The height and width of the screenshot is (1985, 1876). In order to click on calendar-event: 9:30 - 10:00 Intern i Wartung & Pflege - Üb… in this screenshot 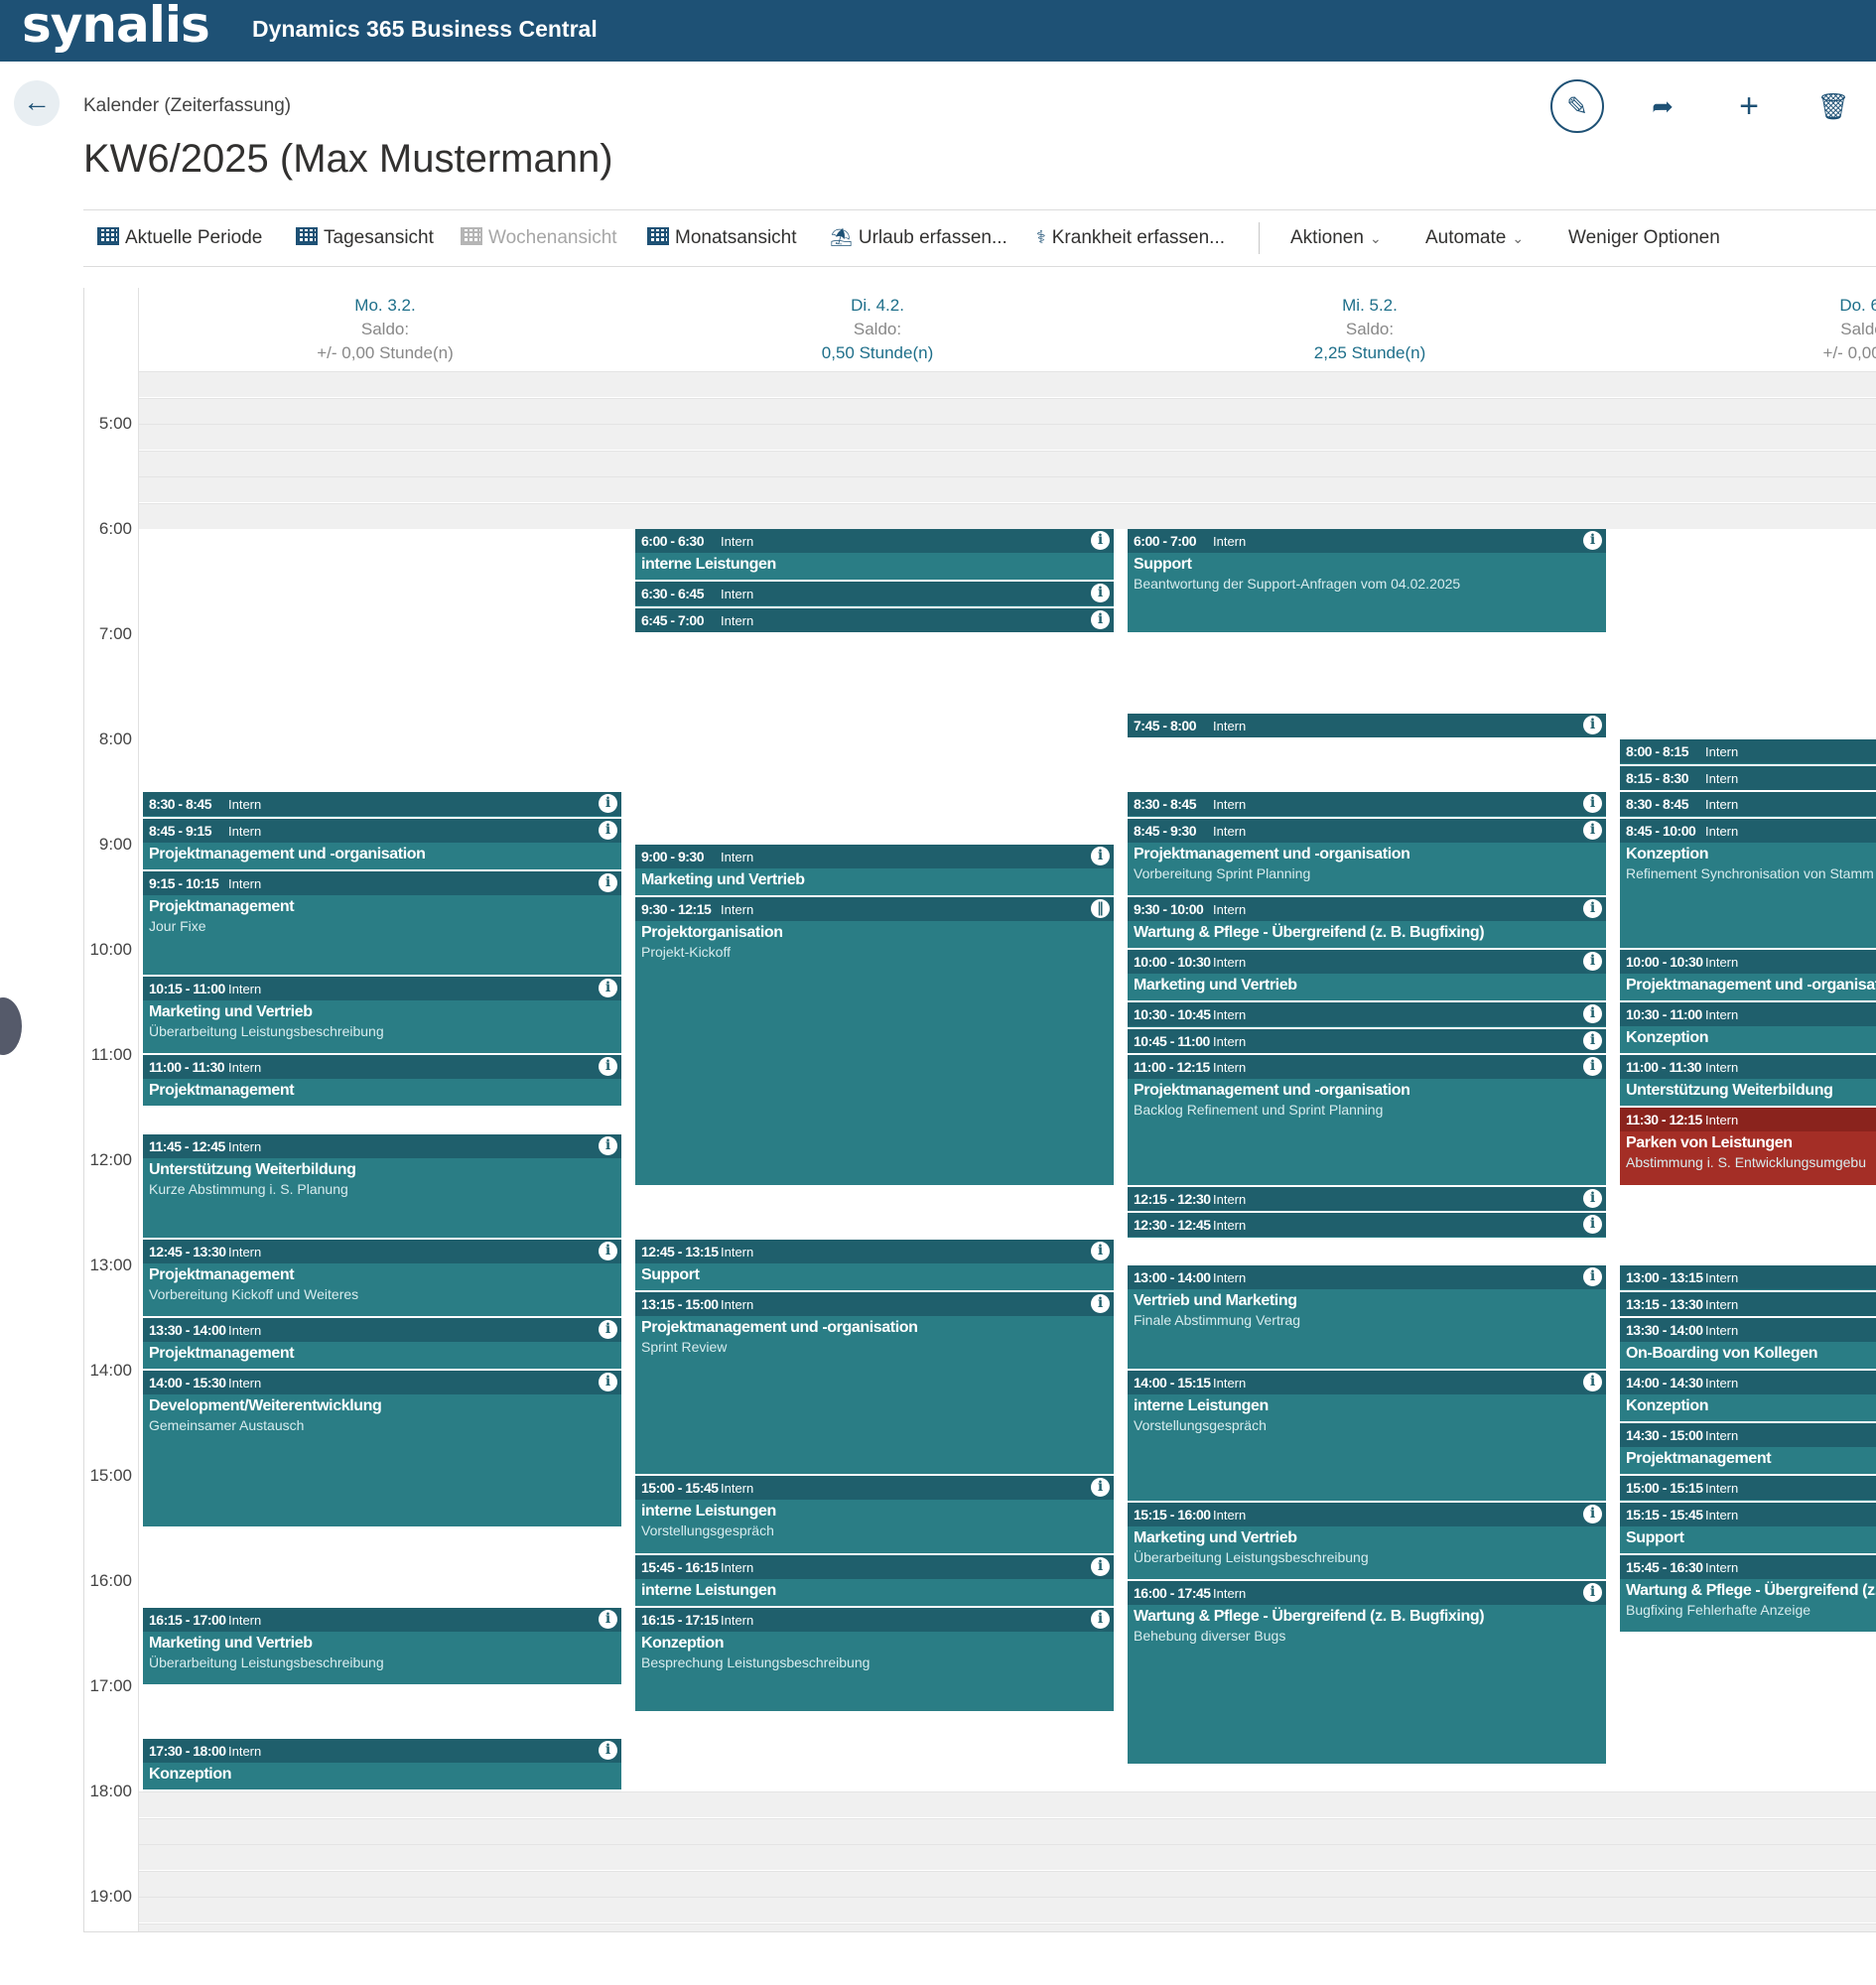, I will do `click(1367, 923)`.